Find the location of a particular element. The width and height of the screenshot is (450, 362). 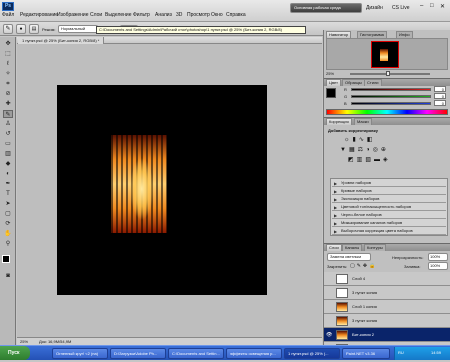

tab-navigator: Навигатор is located at coordinates (339, 34).